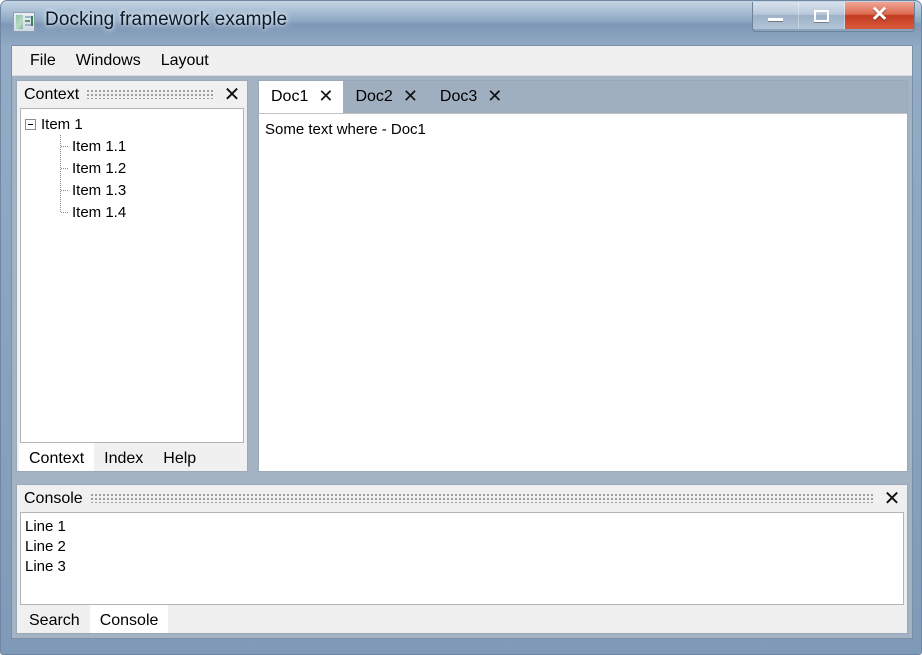 The height and width of the screenshot is (655, 922). I want to click on horizontal-splitter, so click(462, 480).